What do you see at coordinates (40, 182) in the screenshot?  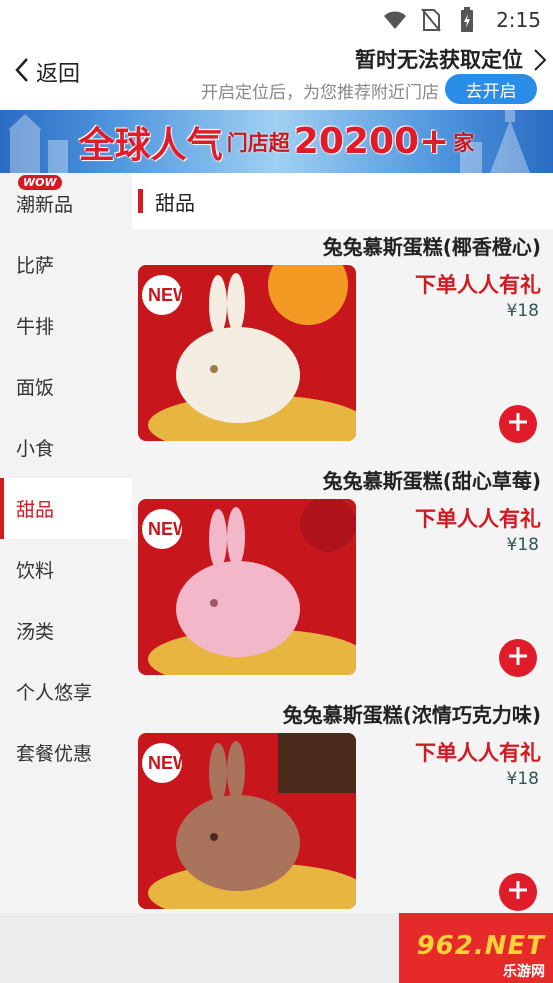 I see `wow-badge: WOW` at bounding box center [40, 182].